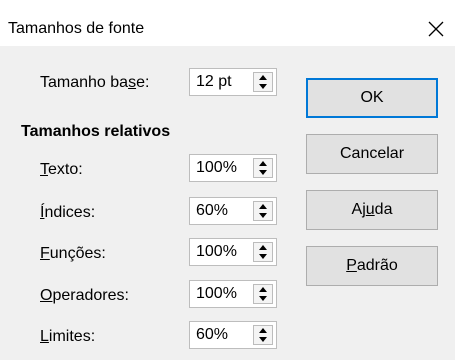 This screenshot has height=360, width=455. Describe the element at coordinates (227, 23) in the screenshot. I see `title-bar: Tamanhos de fonte` at that location.